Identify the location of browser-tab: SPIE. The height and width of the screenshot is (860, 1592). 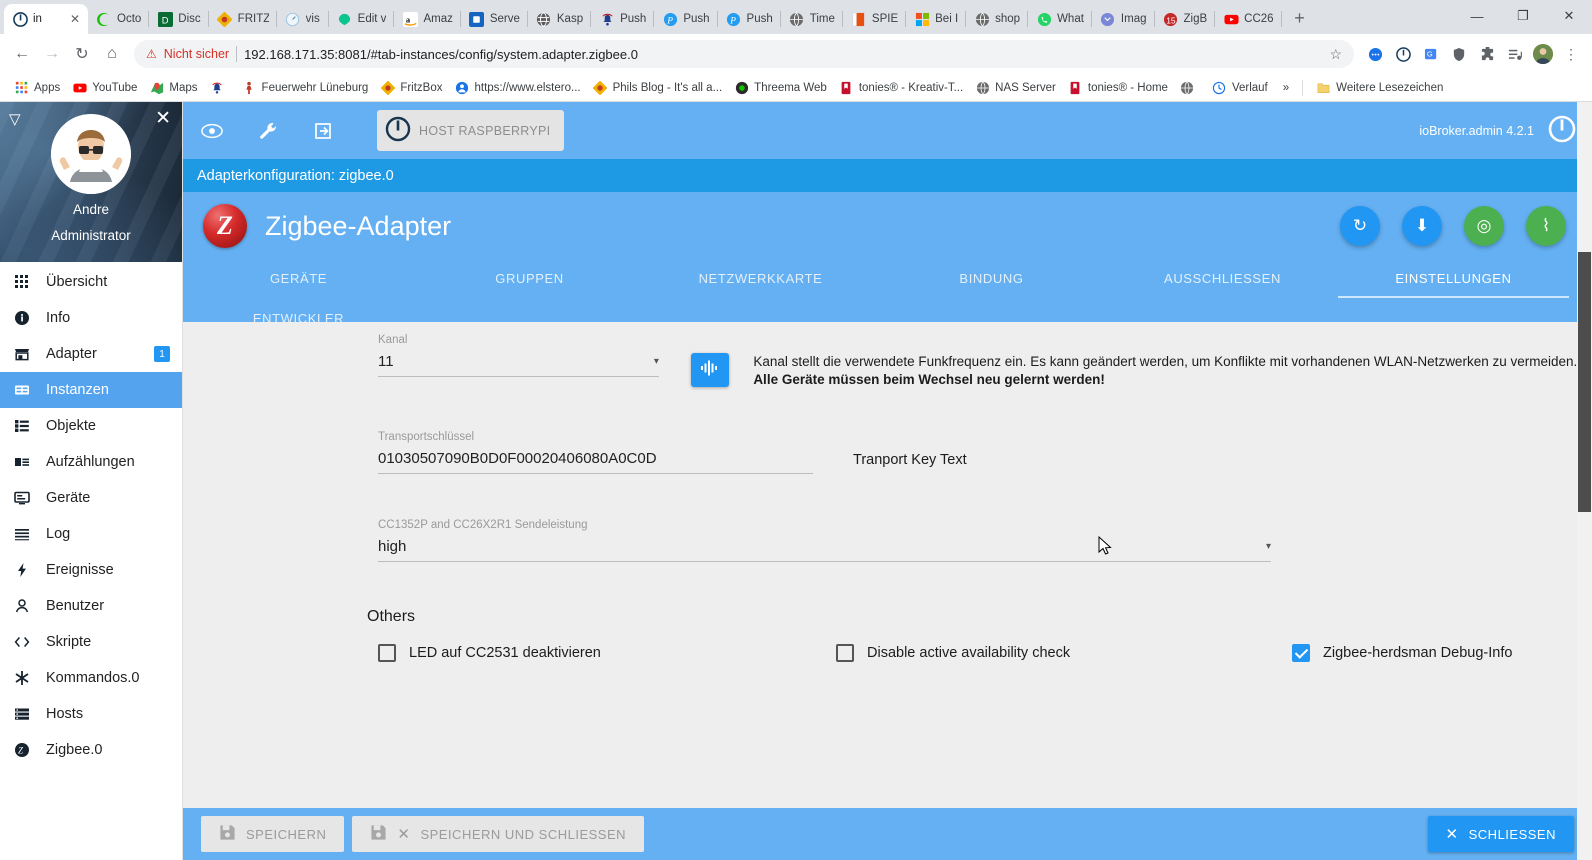
(875, 19).